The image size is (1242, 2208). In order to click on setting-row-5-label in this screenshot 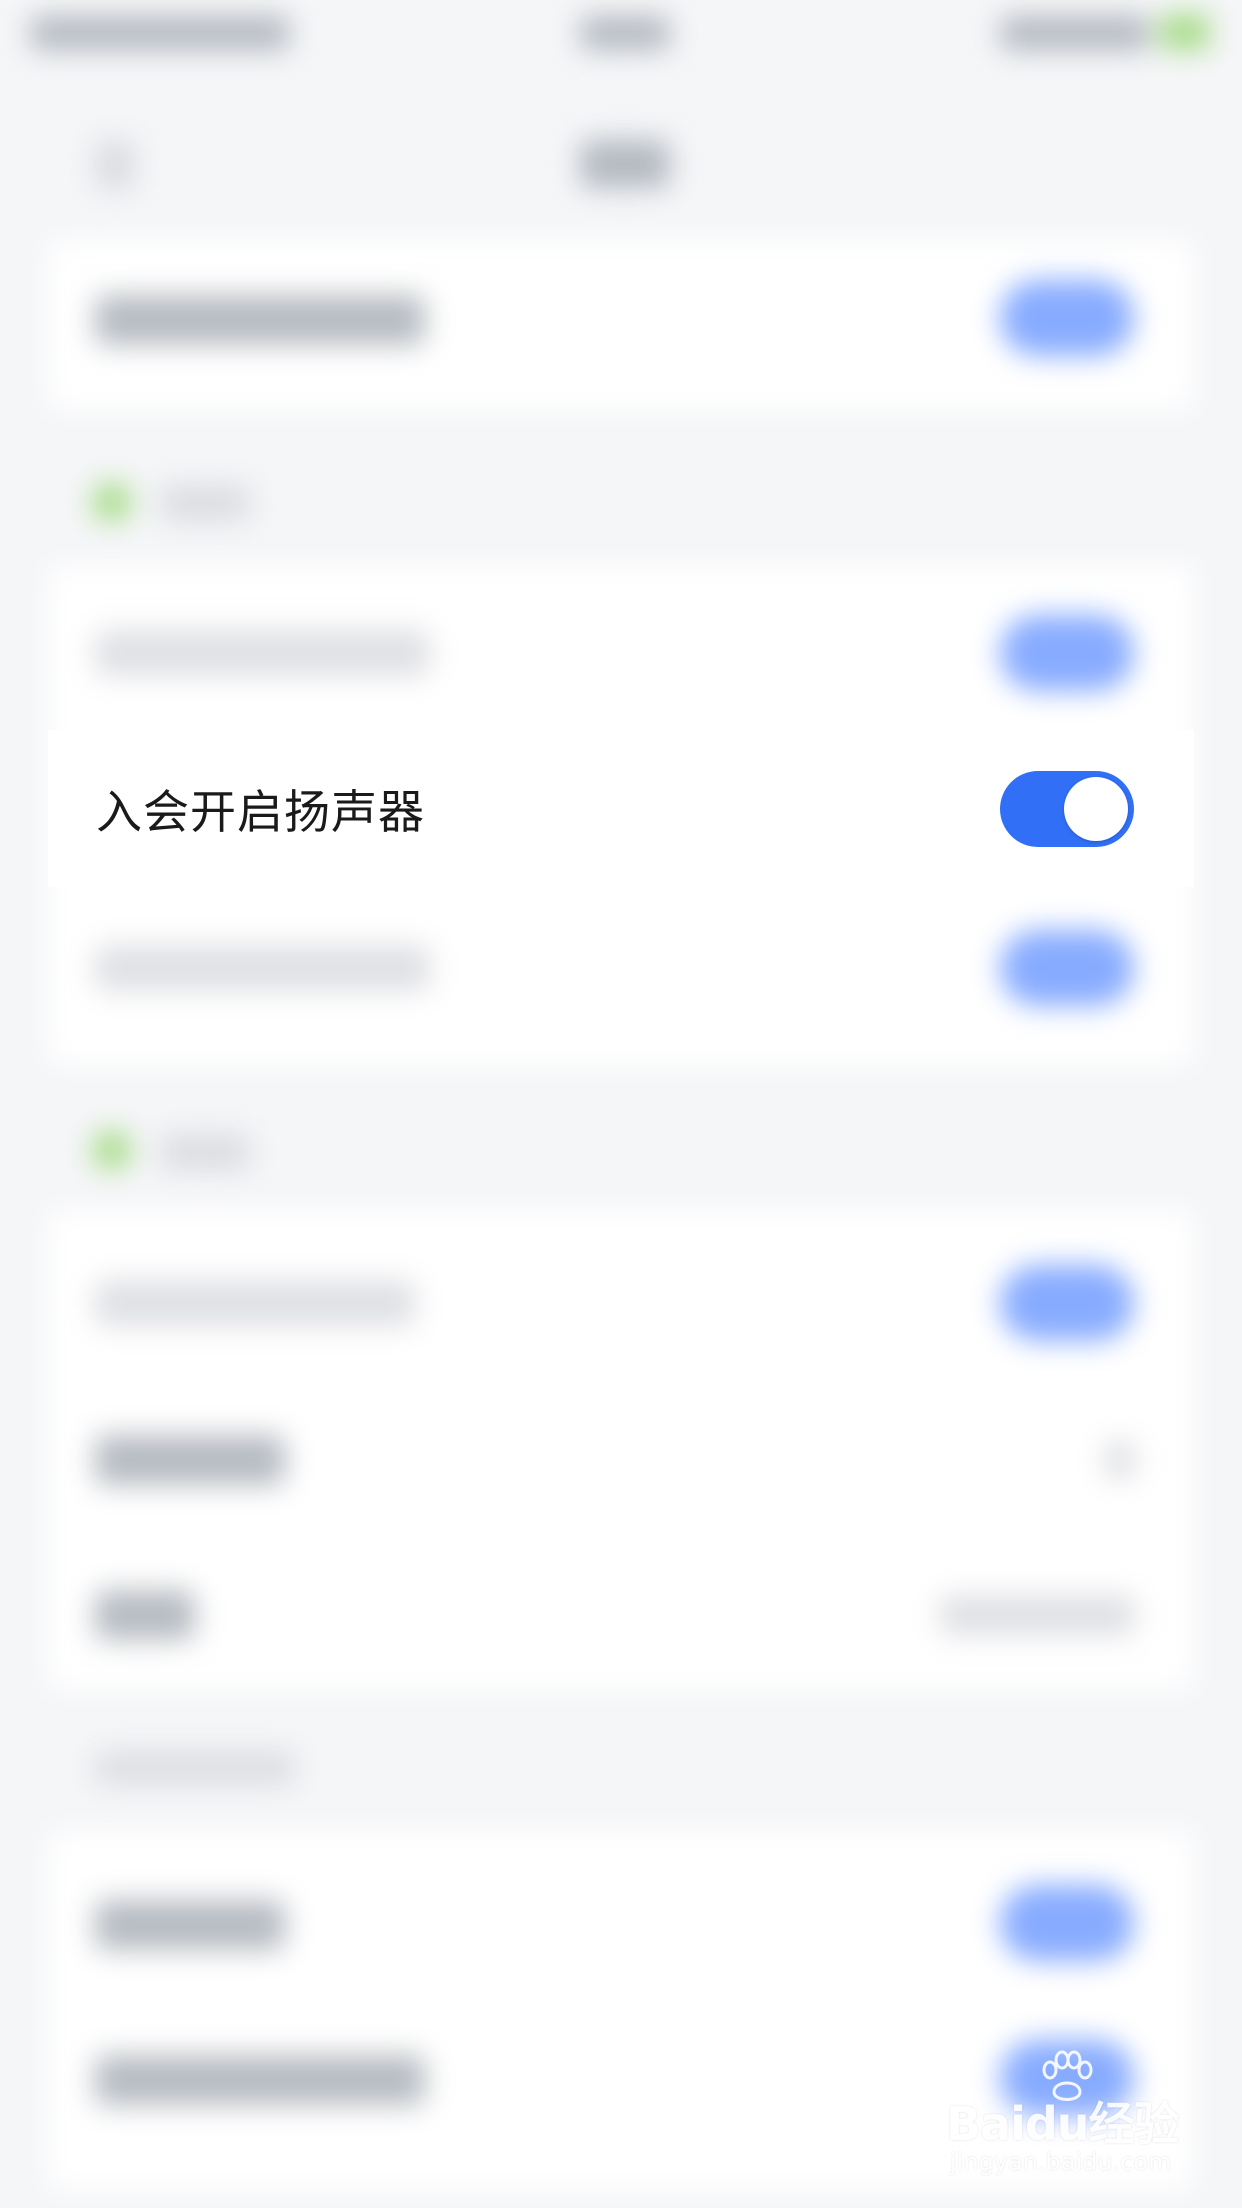, I will do `click(255, 1303)`.